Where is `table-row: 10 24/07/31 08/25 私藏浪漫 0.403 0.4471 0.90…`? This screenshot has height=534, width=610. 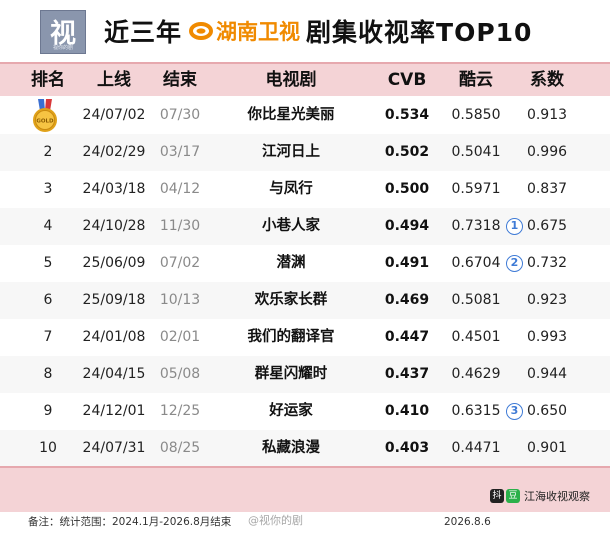
table-row: 10 24/07/31 08/25 私藏浪漫 0.403 0.4471 0.90… is located at coordinates (305, 448).